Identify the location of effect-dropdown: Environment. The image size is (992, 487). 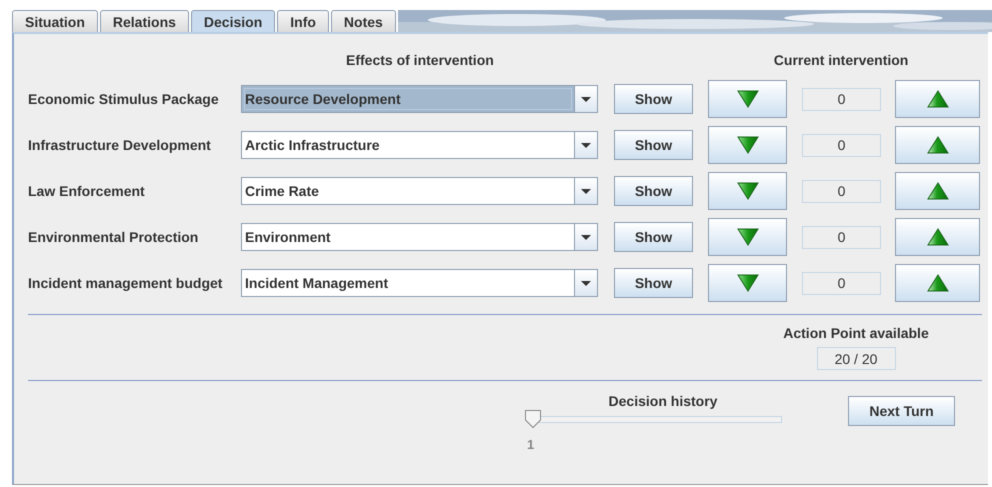
(419, 237).